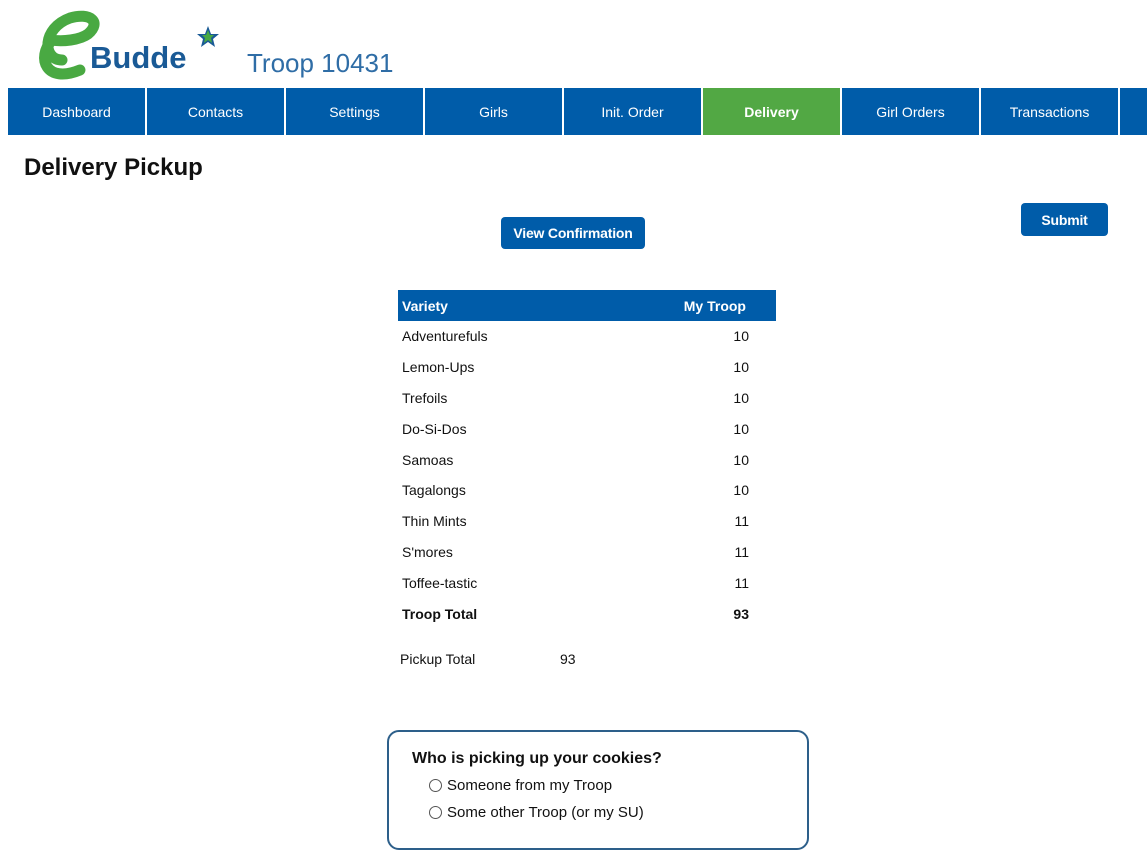 Image resolution: width=1147 pixels, height=850 pixels. What do you see at coordinates (741, 613) in the screenshot?
I see `troop-total-value: 93` at bounding box center [741, 613].